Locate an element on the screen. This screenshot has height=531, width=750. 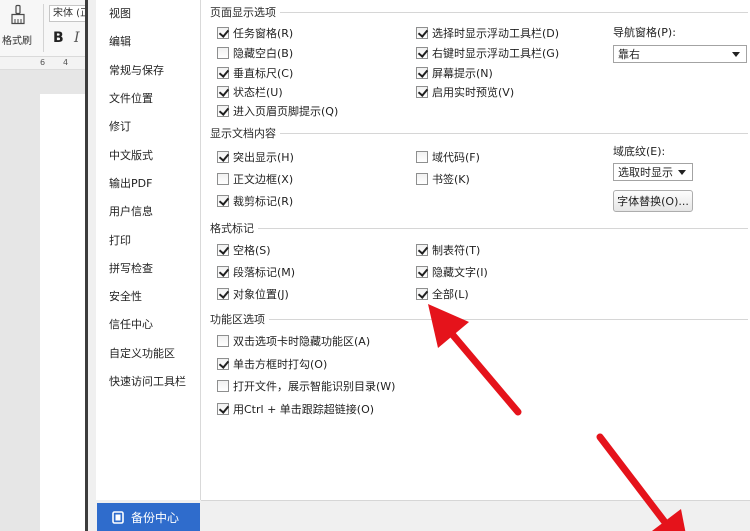
option-label: 隐藏空白(B) is located at coordinates (263, 53).